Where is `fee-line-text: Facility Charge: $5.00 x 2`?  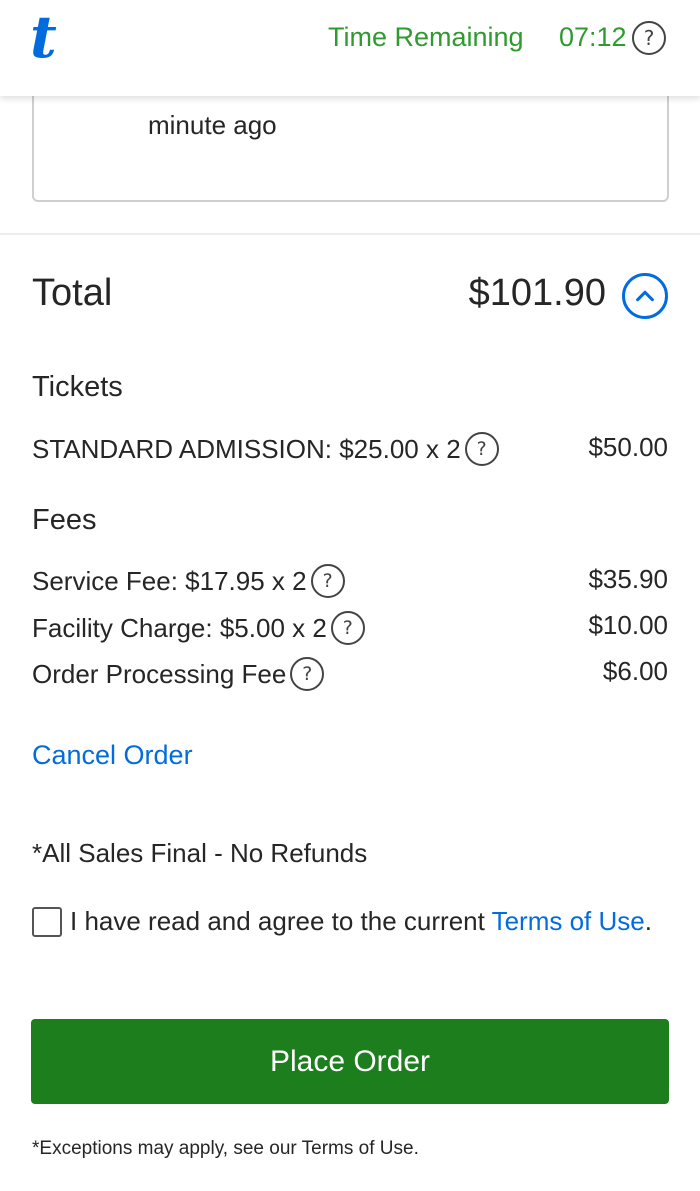 fee-line-text: Facility Charge: $5.00 x 2 is located at coordinates (179, 627).